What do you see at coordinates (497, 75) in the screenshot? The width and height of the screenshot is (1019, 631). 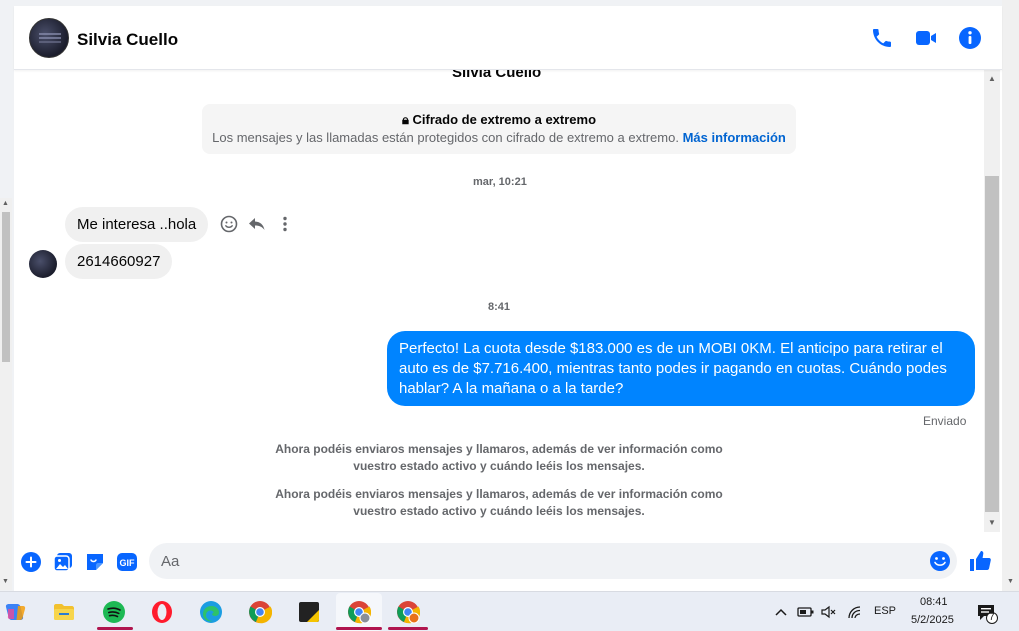 I see `thread-contact-name: Silvia Cuello` at bounding box center [497, 75].